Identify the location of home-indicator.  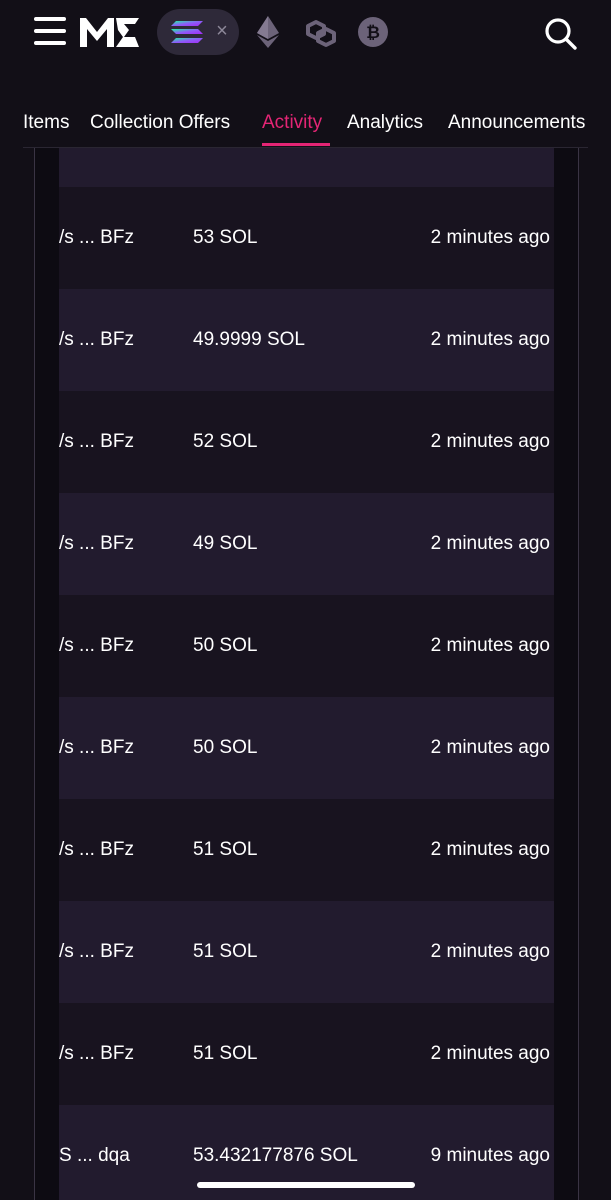
(306, 1185).